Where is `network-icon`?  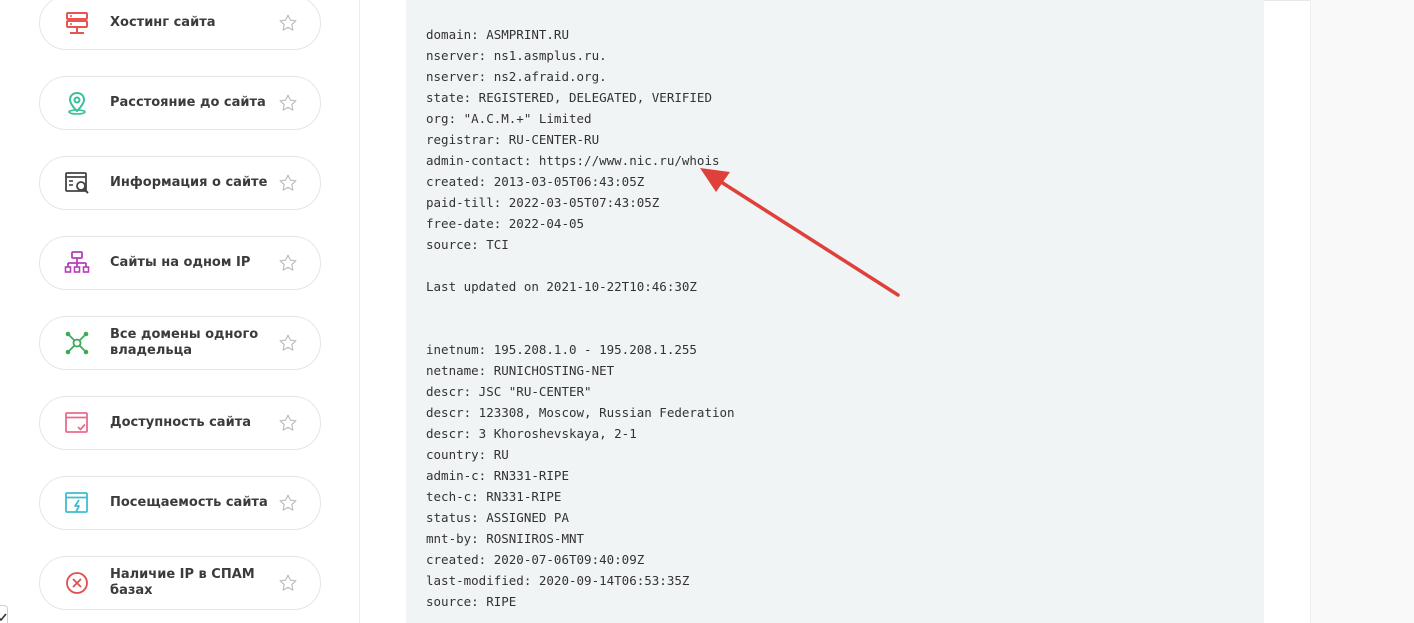 network-icon is located at coordinates (77, 263).